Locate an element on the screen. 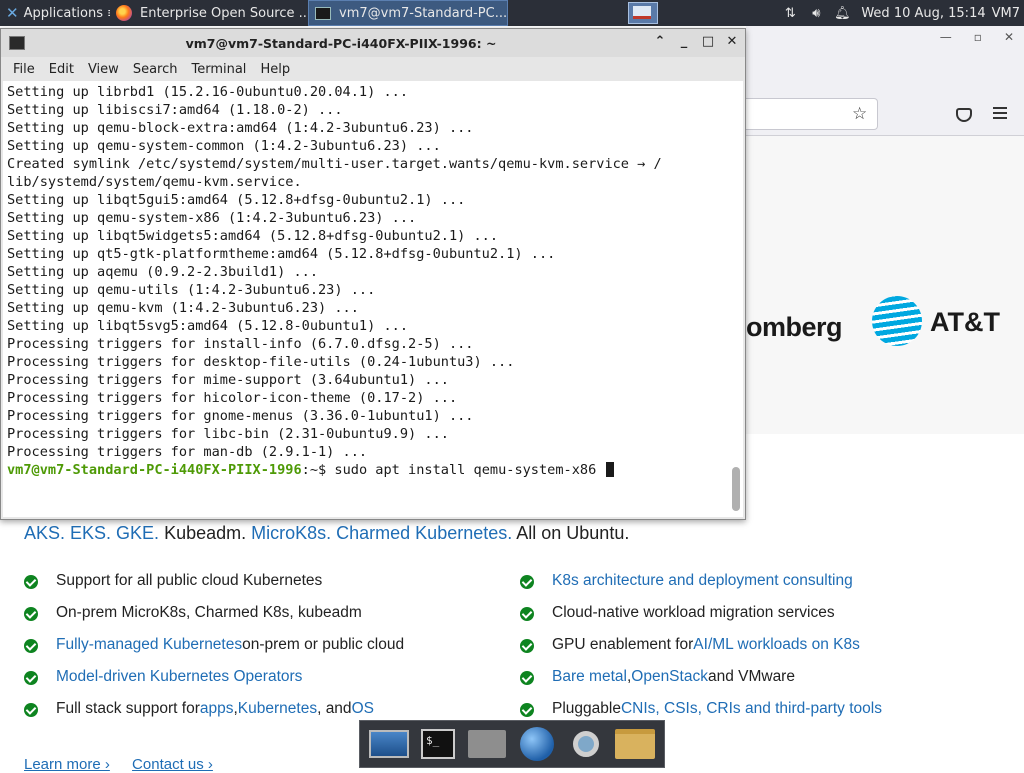 Image resolution: width=1024 pixels, height=773 pixels. hamburger-menu-icon is located at coordinates (1000, 114).